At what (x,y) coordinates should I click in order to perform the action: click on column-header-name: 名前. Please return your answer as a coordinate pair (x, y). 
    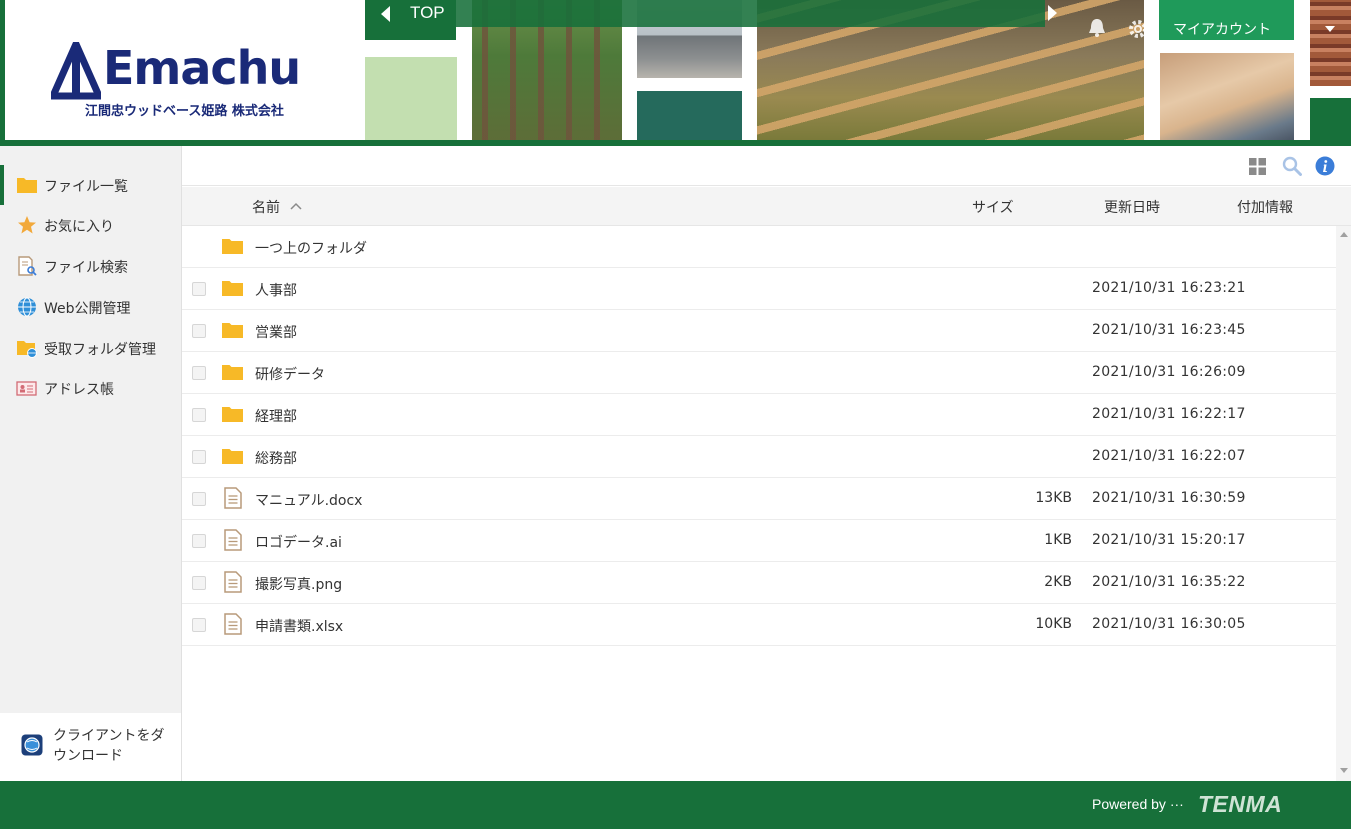
    Looking at the image, I should click on (266, 207).